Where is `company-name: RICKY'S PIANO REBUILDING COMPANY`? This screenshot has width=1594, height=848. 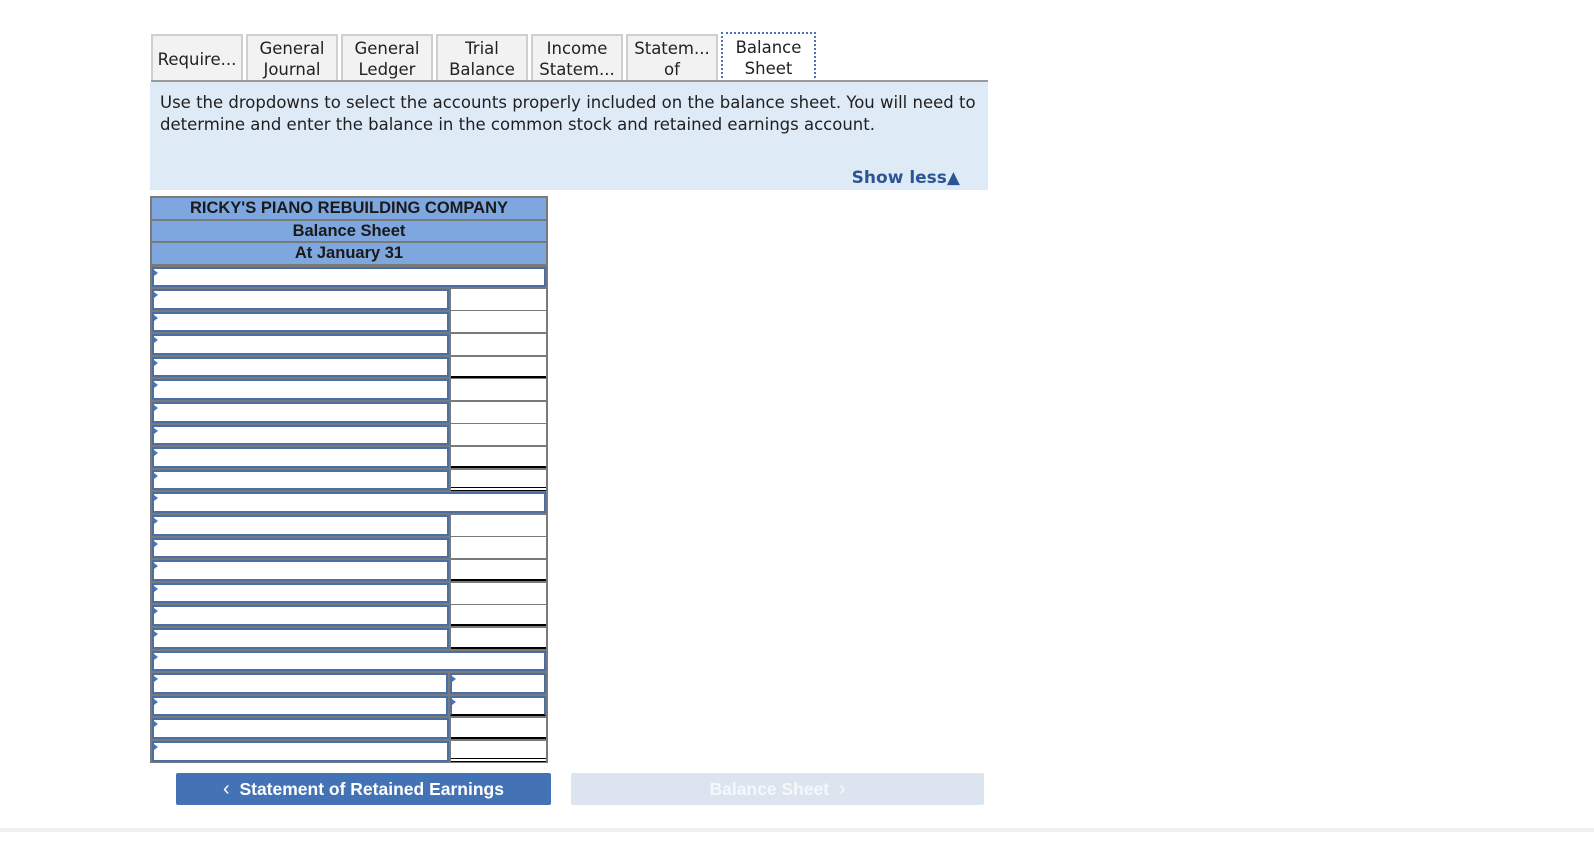
company-name: RICKY'S PIANO REBUILDING COMPANY is located at coordinates (349, 208).